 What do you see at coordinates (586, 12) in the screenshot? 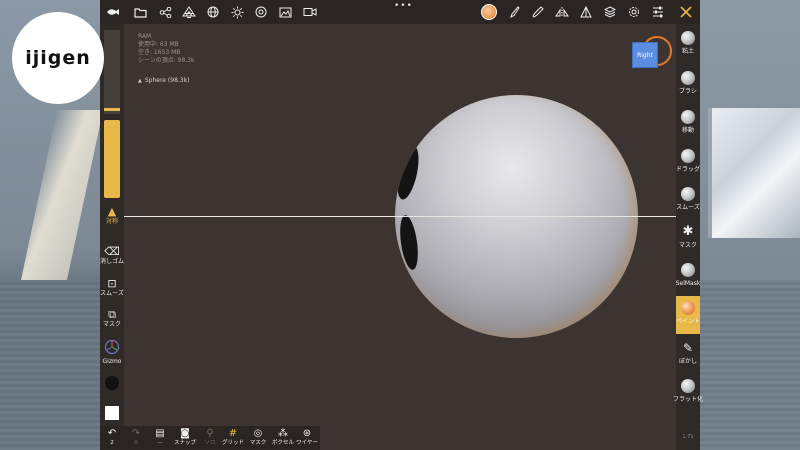
I see `topology-triangle-icon` at bounding box center [586, 12].